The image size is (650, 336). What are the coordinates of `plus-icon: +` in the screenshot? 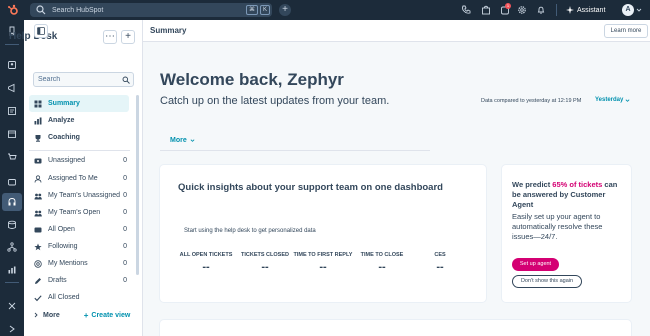 It's located at (86, 315).